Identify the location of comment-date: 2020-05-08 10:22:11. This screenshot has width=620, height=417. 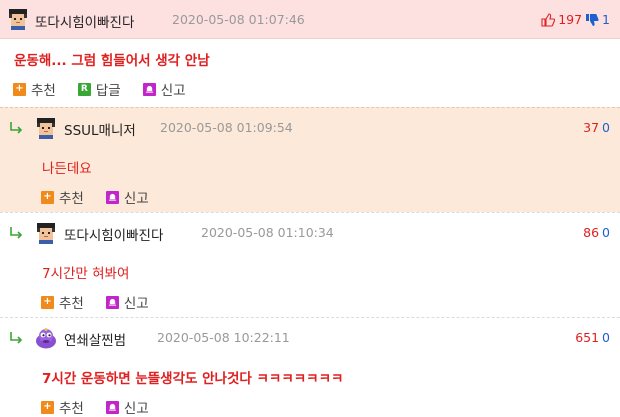
(223, 337).